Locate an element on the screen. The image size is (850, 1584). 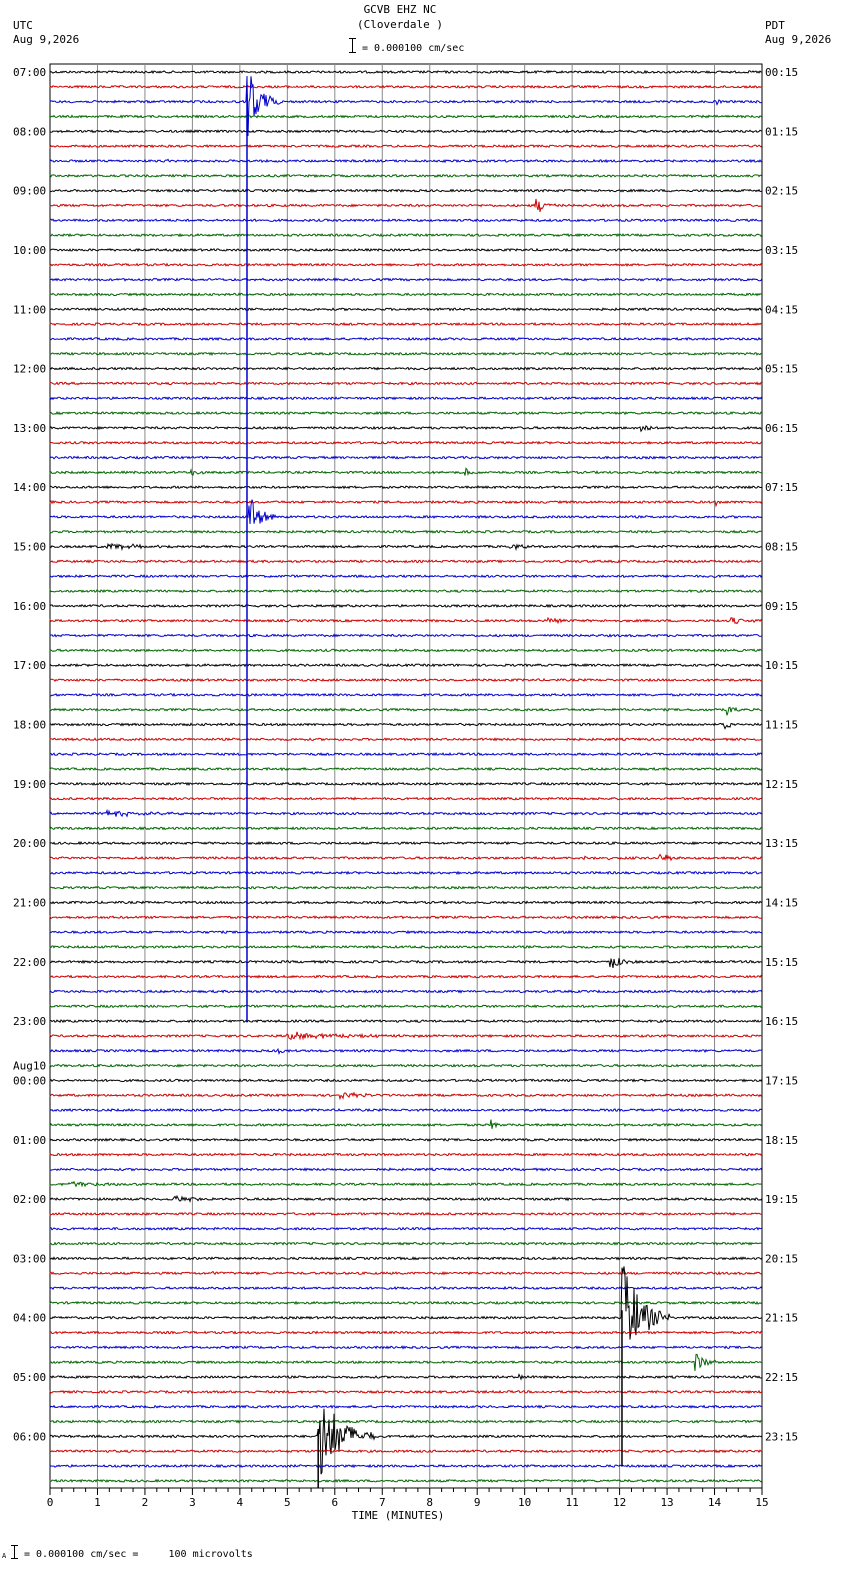
utc-hour-label: 06:00 is located at coordinates (29, 1436).